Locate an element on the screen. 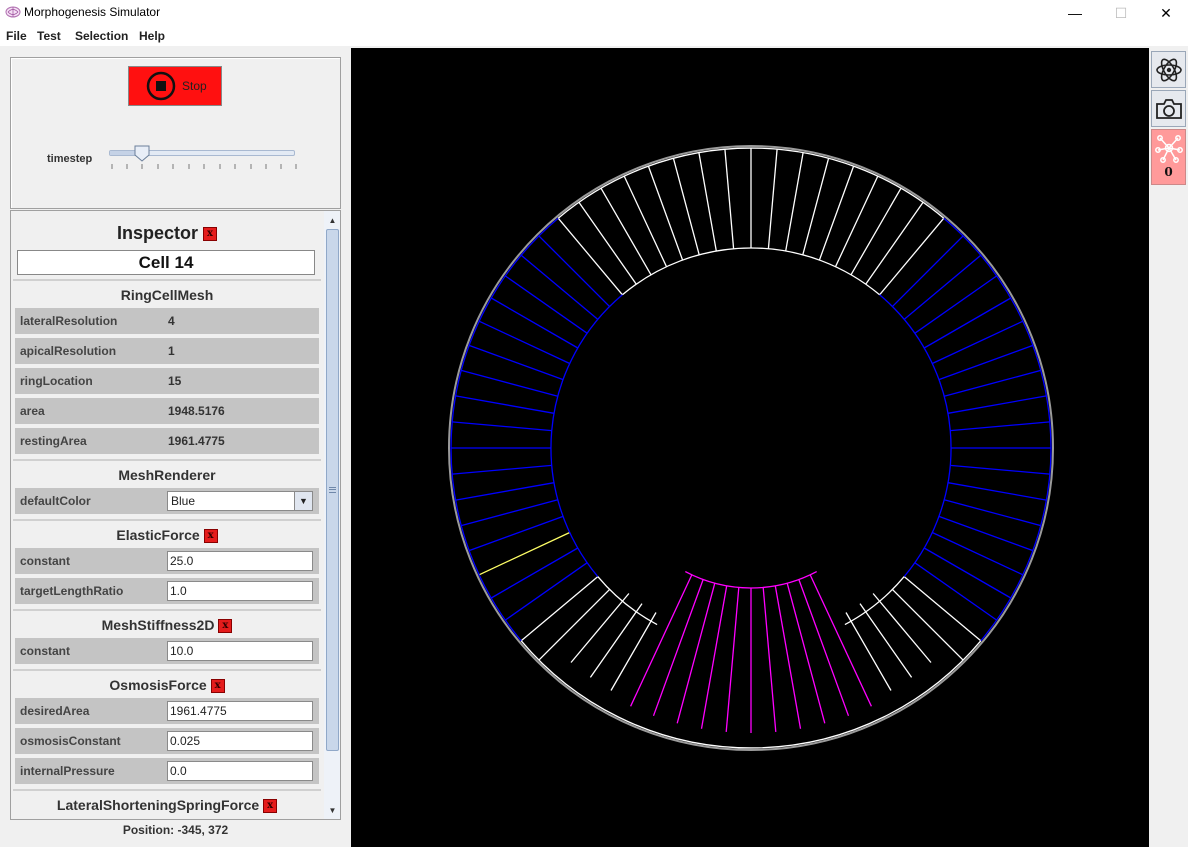  maximize-button: ☐ is located at coordinates (1121, 13).